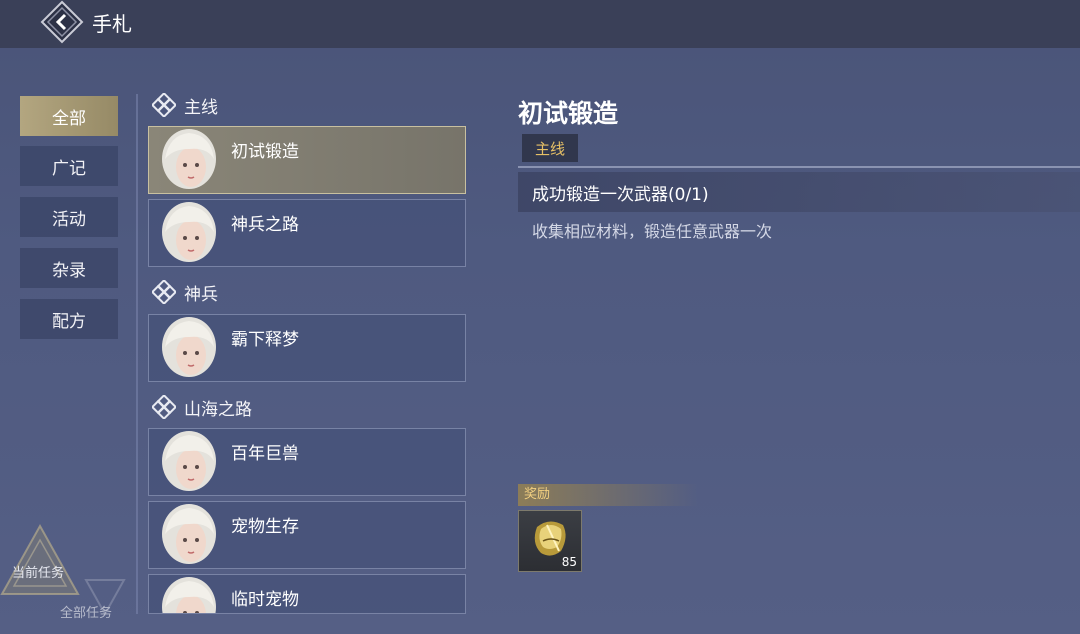 The height and width of the screenshot is (634, 1080). I want to click on tab-misc: 杂录, so click(69, 268).